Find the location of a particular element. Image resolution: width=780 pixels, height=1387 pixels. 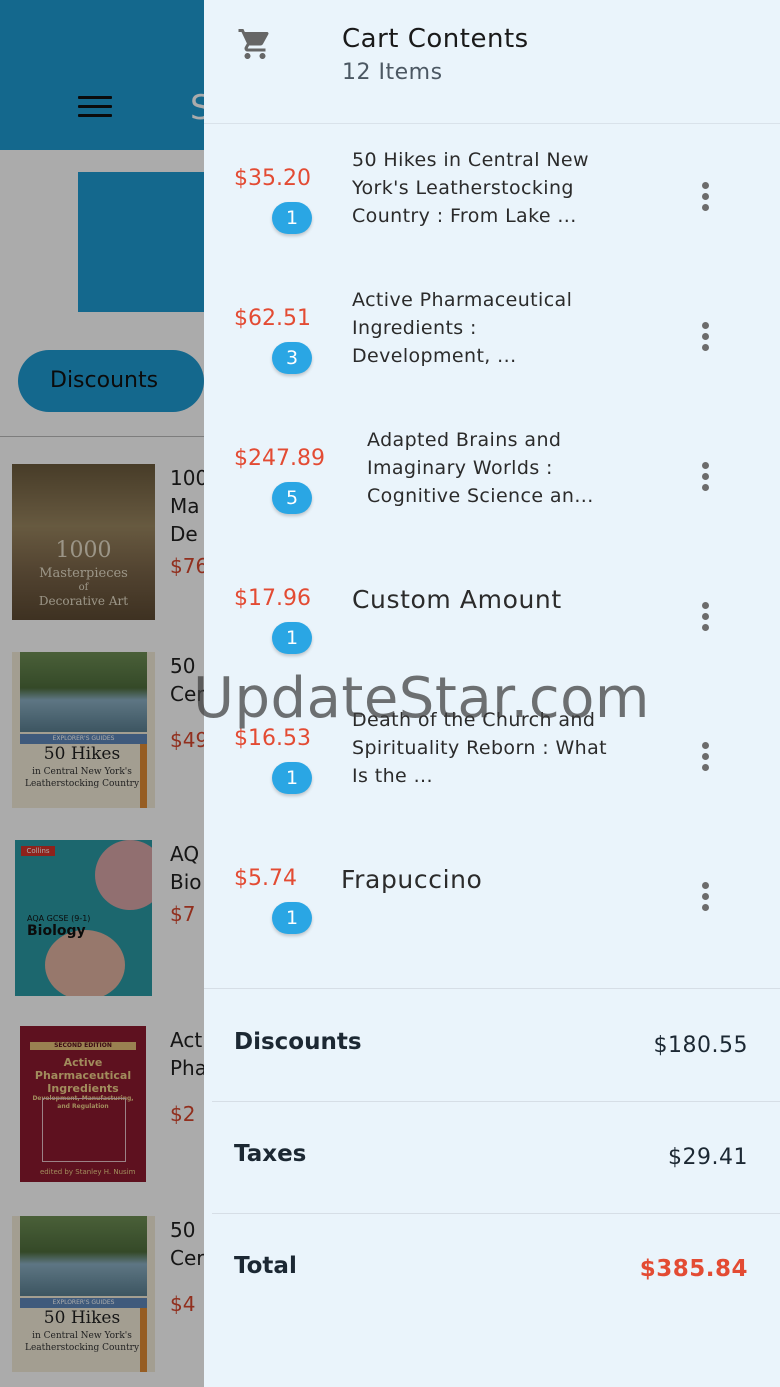

shopping-cart-icon is located at coordinates (253, 44).